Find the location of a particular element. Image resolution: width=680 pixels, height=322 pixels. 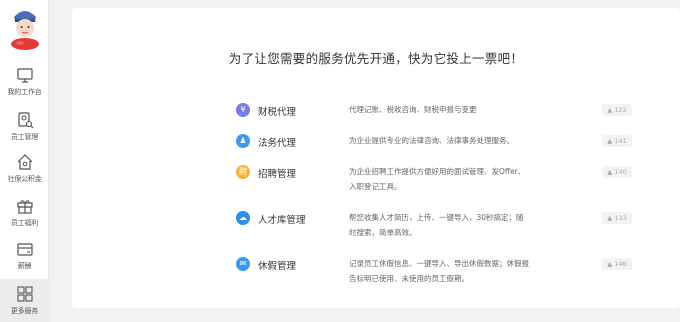

sidebar-item-salary: 薪酬 is located at coordinates (24, 262).